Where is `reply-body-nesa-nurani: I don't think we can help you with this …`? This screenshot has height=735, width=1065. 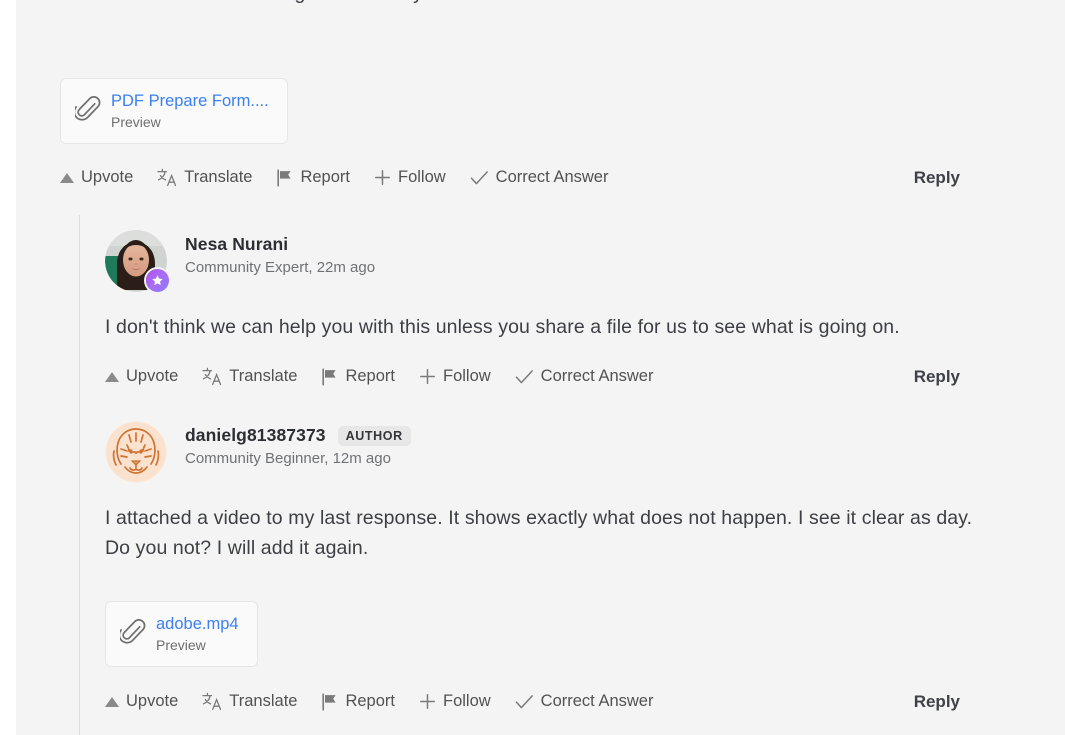 reply-body-nesa-nurani: I don't think we can help you with this … is located at coordinates (502, 327).